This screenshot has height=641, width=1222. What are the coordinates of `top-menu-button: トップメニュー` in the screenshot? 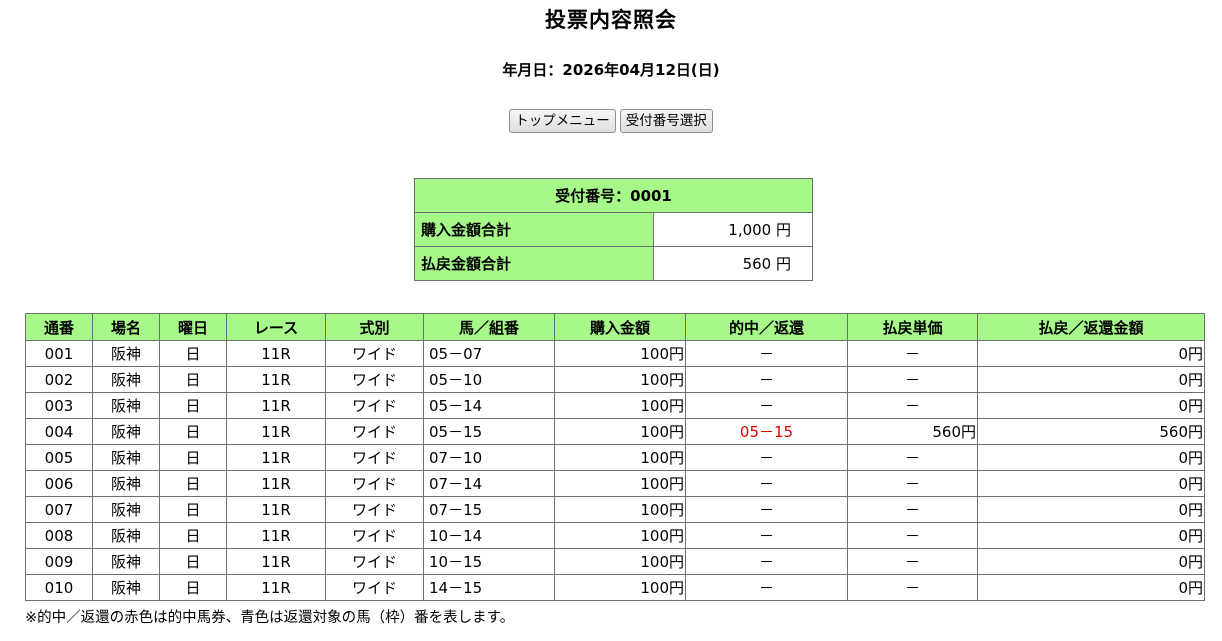 It's located at (562, 121).